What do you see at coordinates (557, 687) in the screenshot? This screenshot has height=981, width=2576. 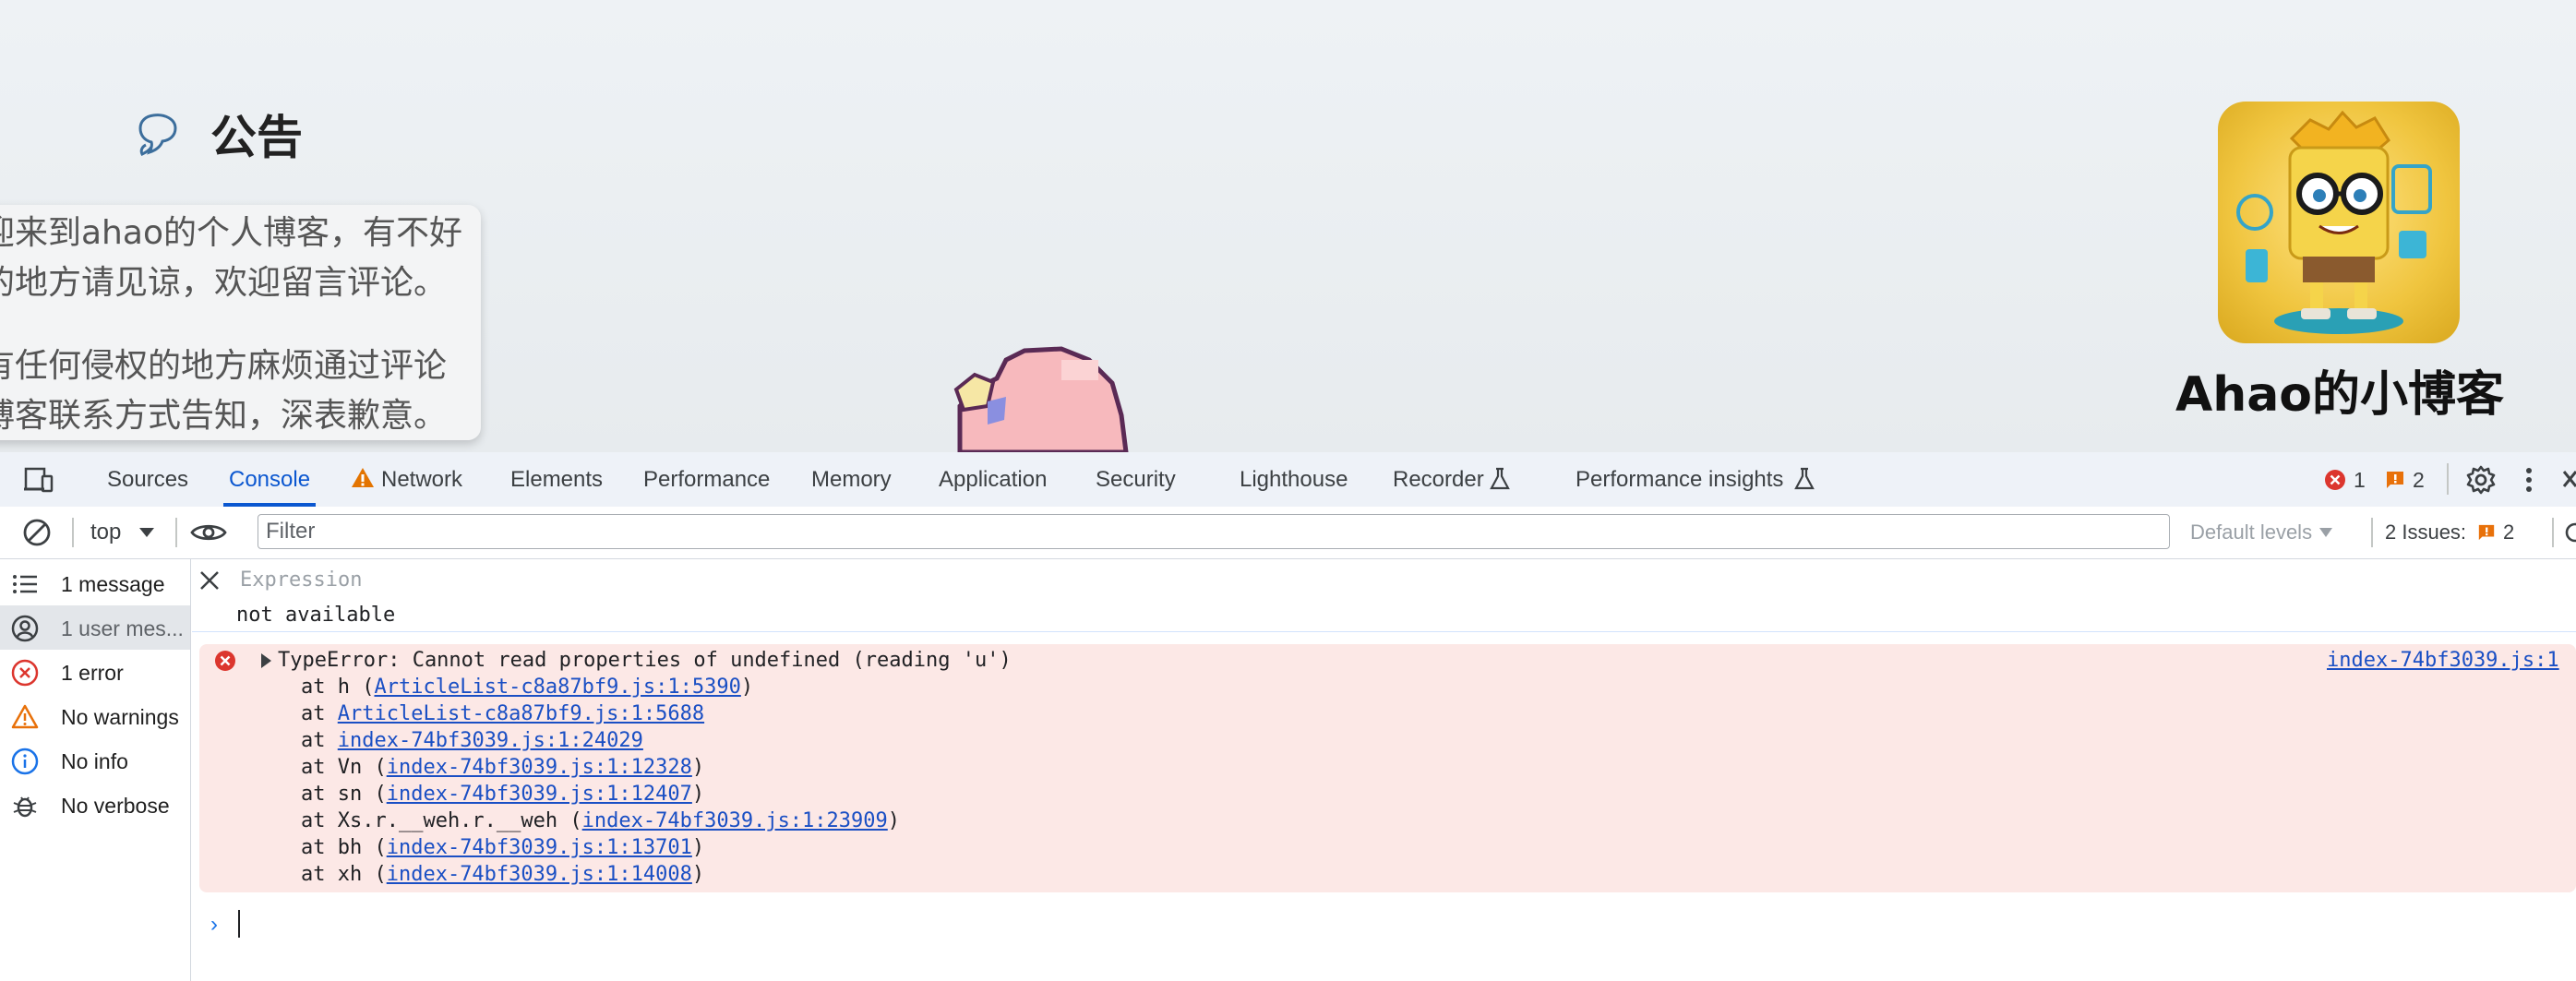 I see `stack-frame-link: ArticleList-c8a87bf9.js:1:5390` at bounding box center [557, 687].